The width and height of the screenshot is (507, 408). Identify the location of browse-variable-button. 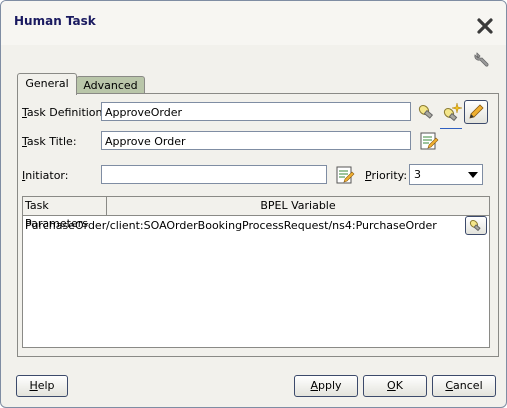
(476, 225).